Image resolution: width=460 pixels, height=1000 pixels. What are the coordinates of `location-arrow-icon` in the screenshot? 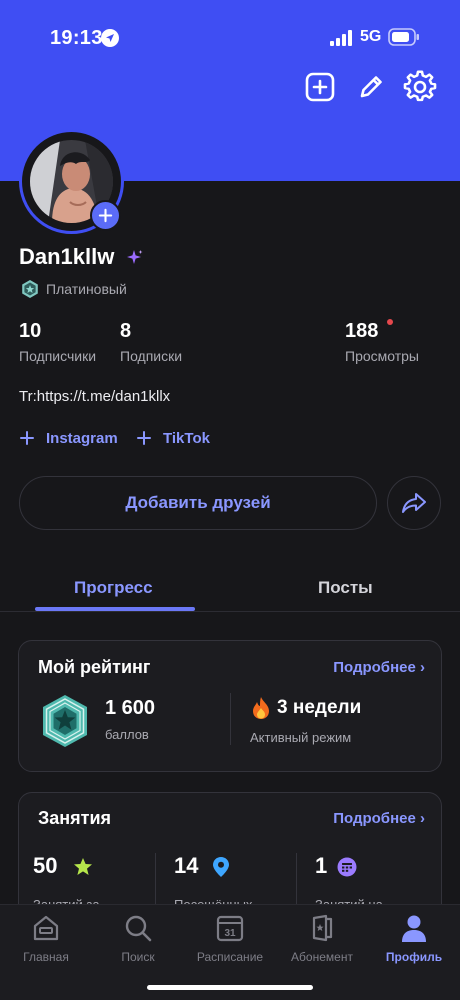 It's located at (110, 38).